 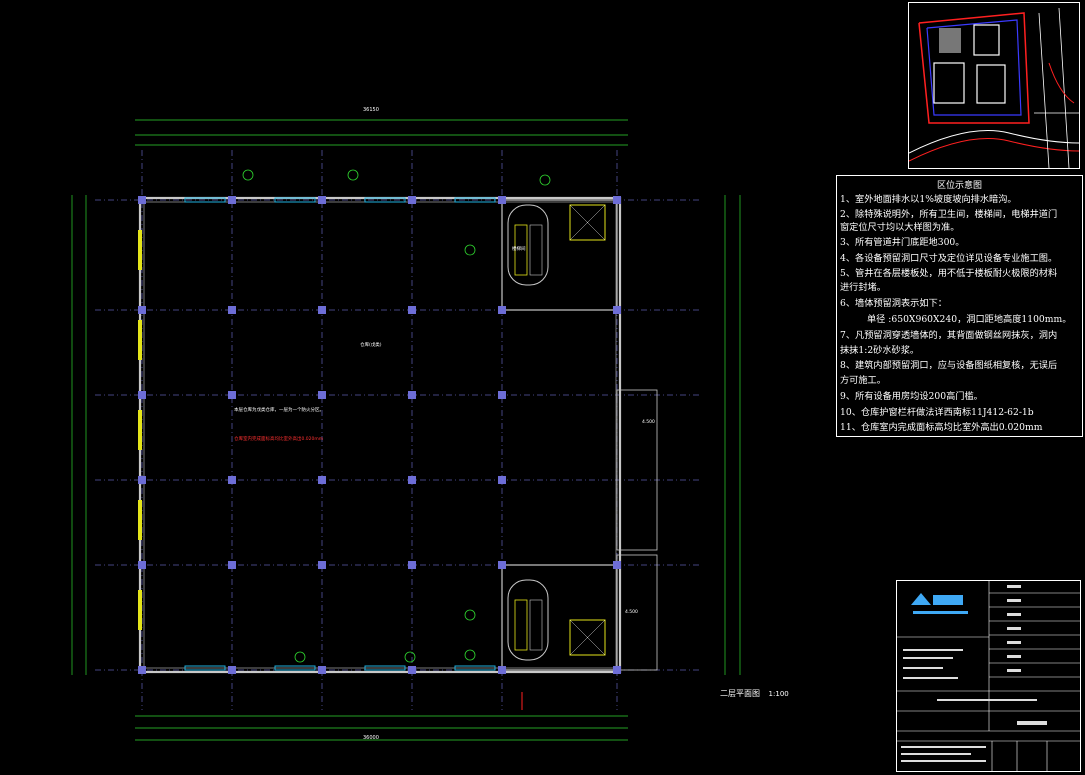 I want to click on note-line: 10、仓库护窗栏杆做法详西南标11J412-62-1b, so click(x=937, y=412).